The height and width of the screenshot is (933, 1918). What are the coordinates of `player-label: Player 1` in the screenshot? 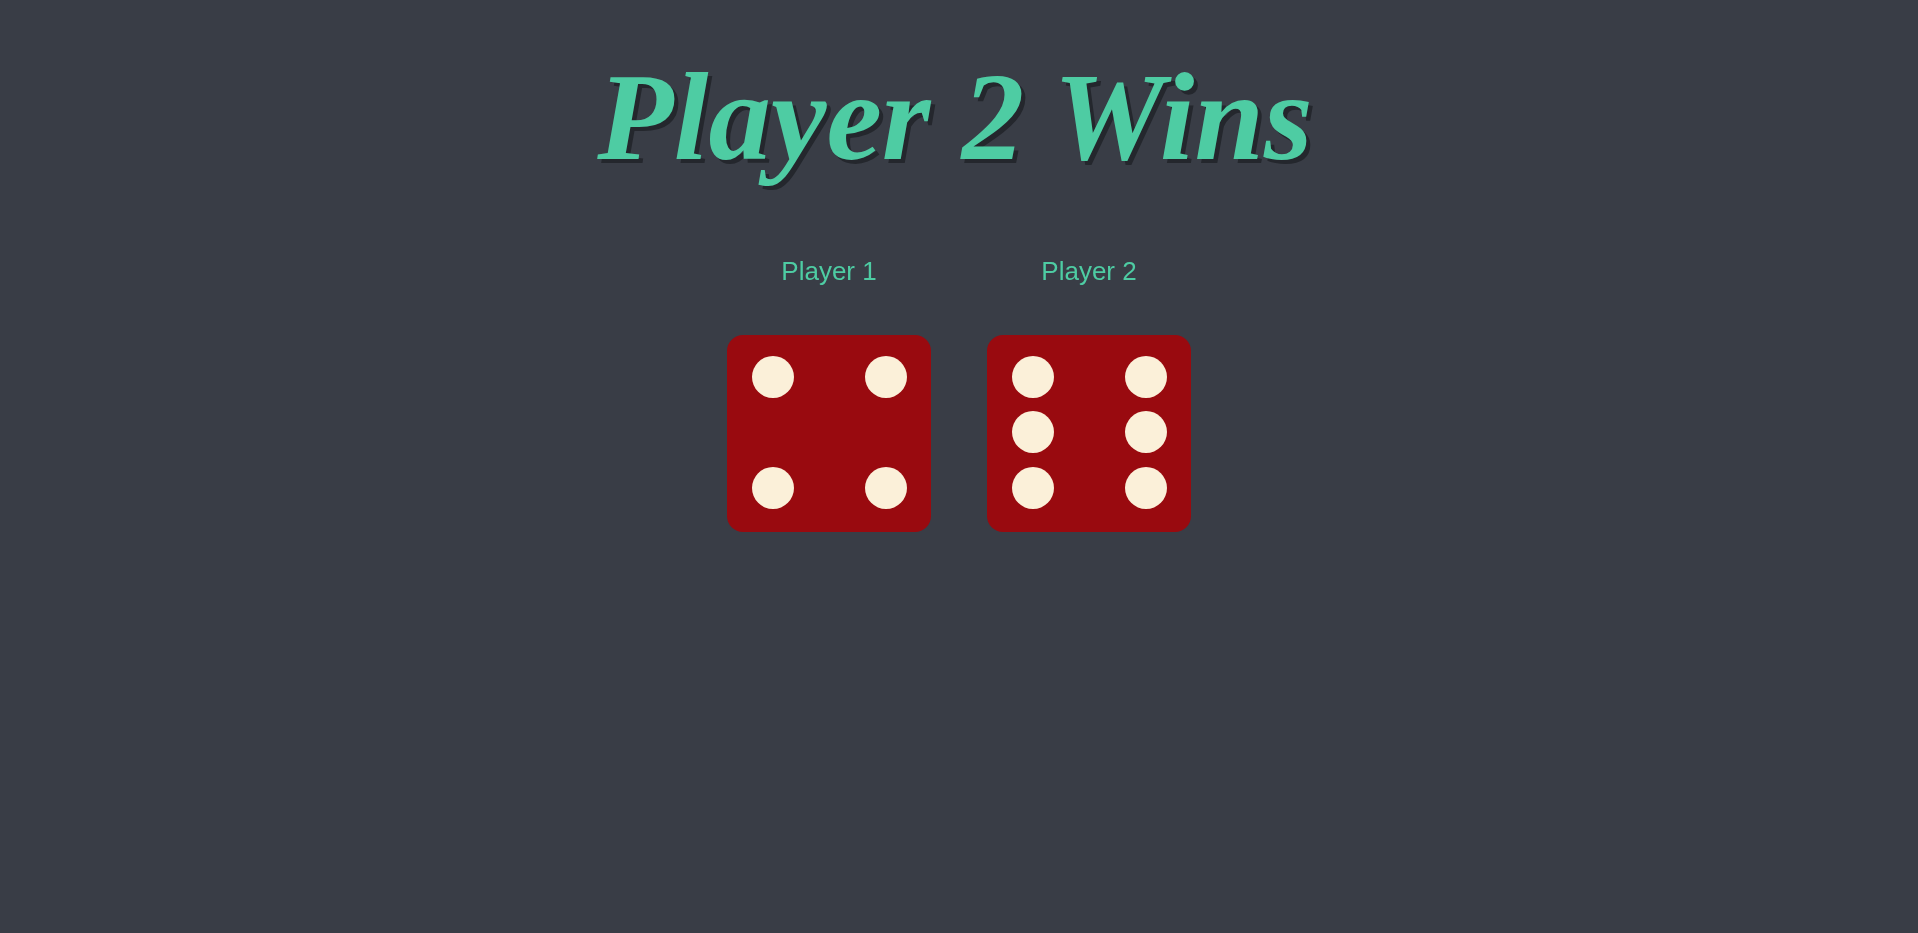 It's located at (829, 271).